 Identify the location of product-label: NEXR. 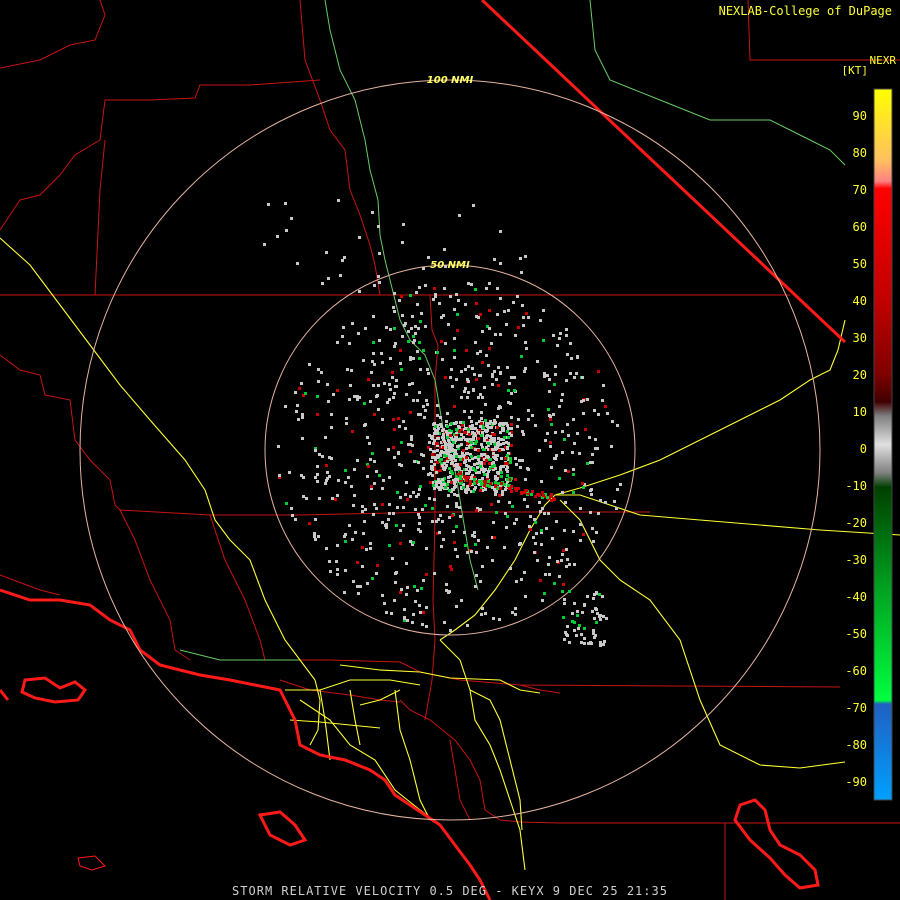
(883, 60).